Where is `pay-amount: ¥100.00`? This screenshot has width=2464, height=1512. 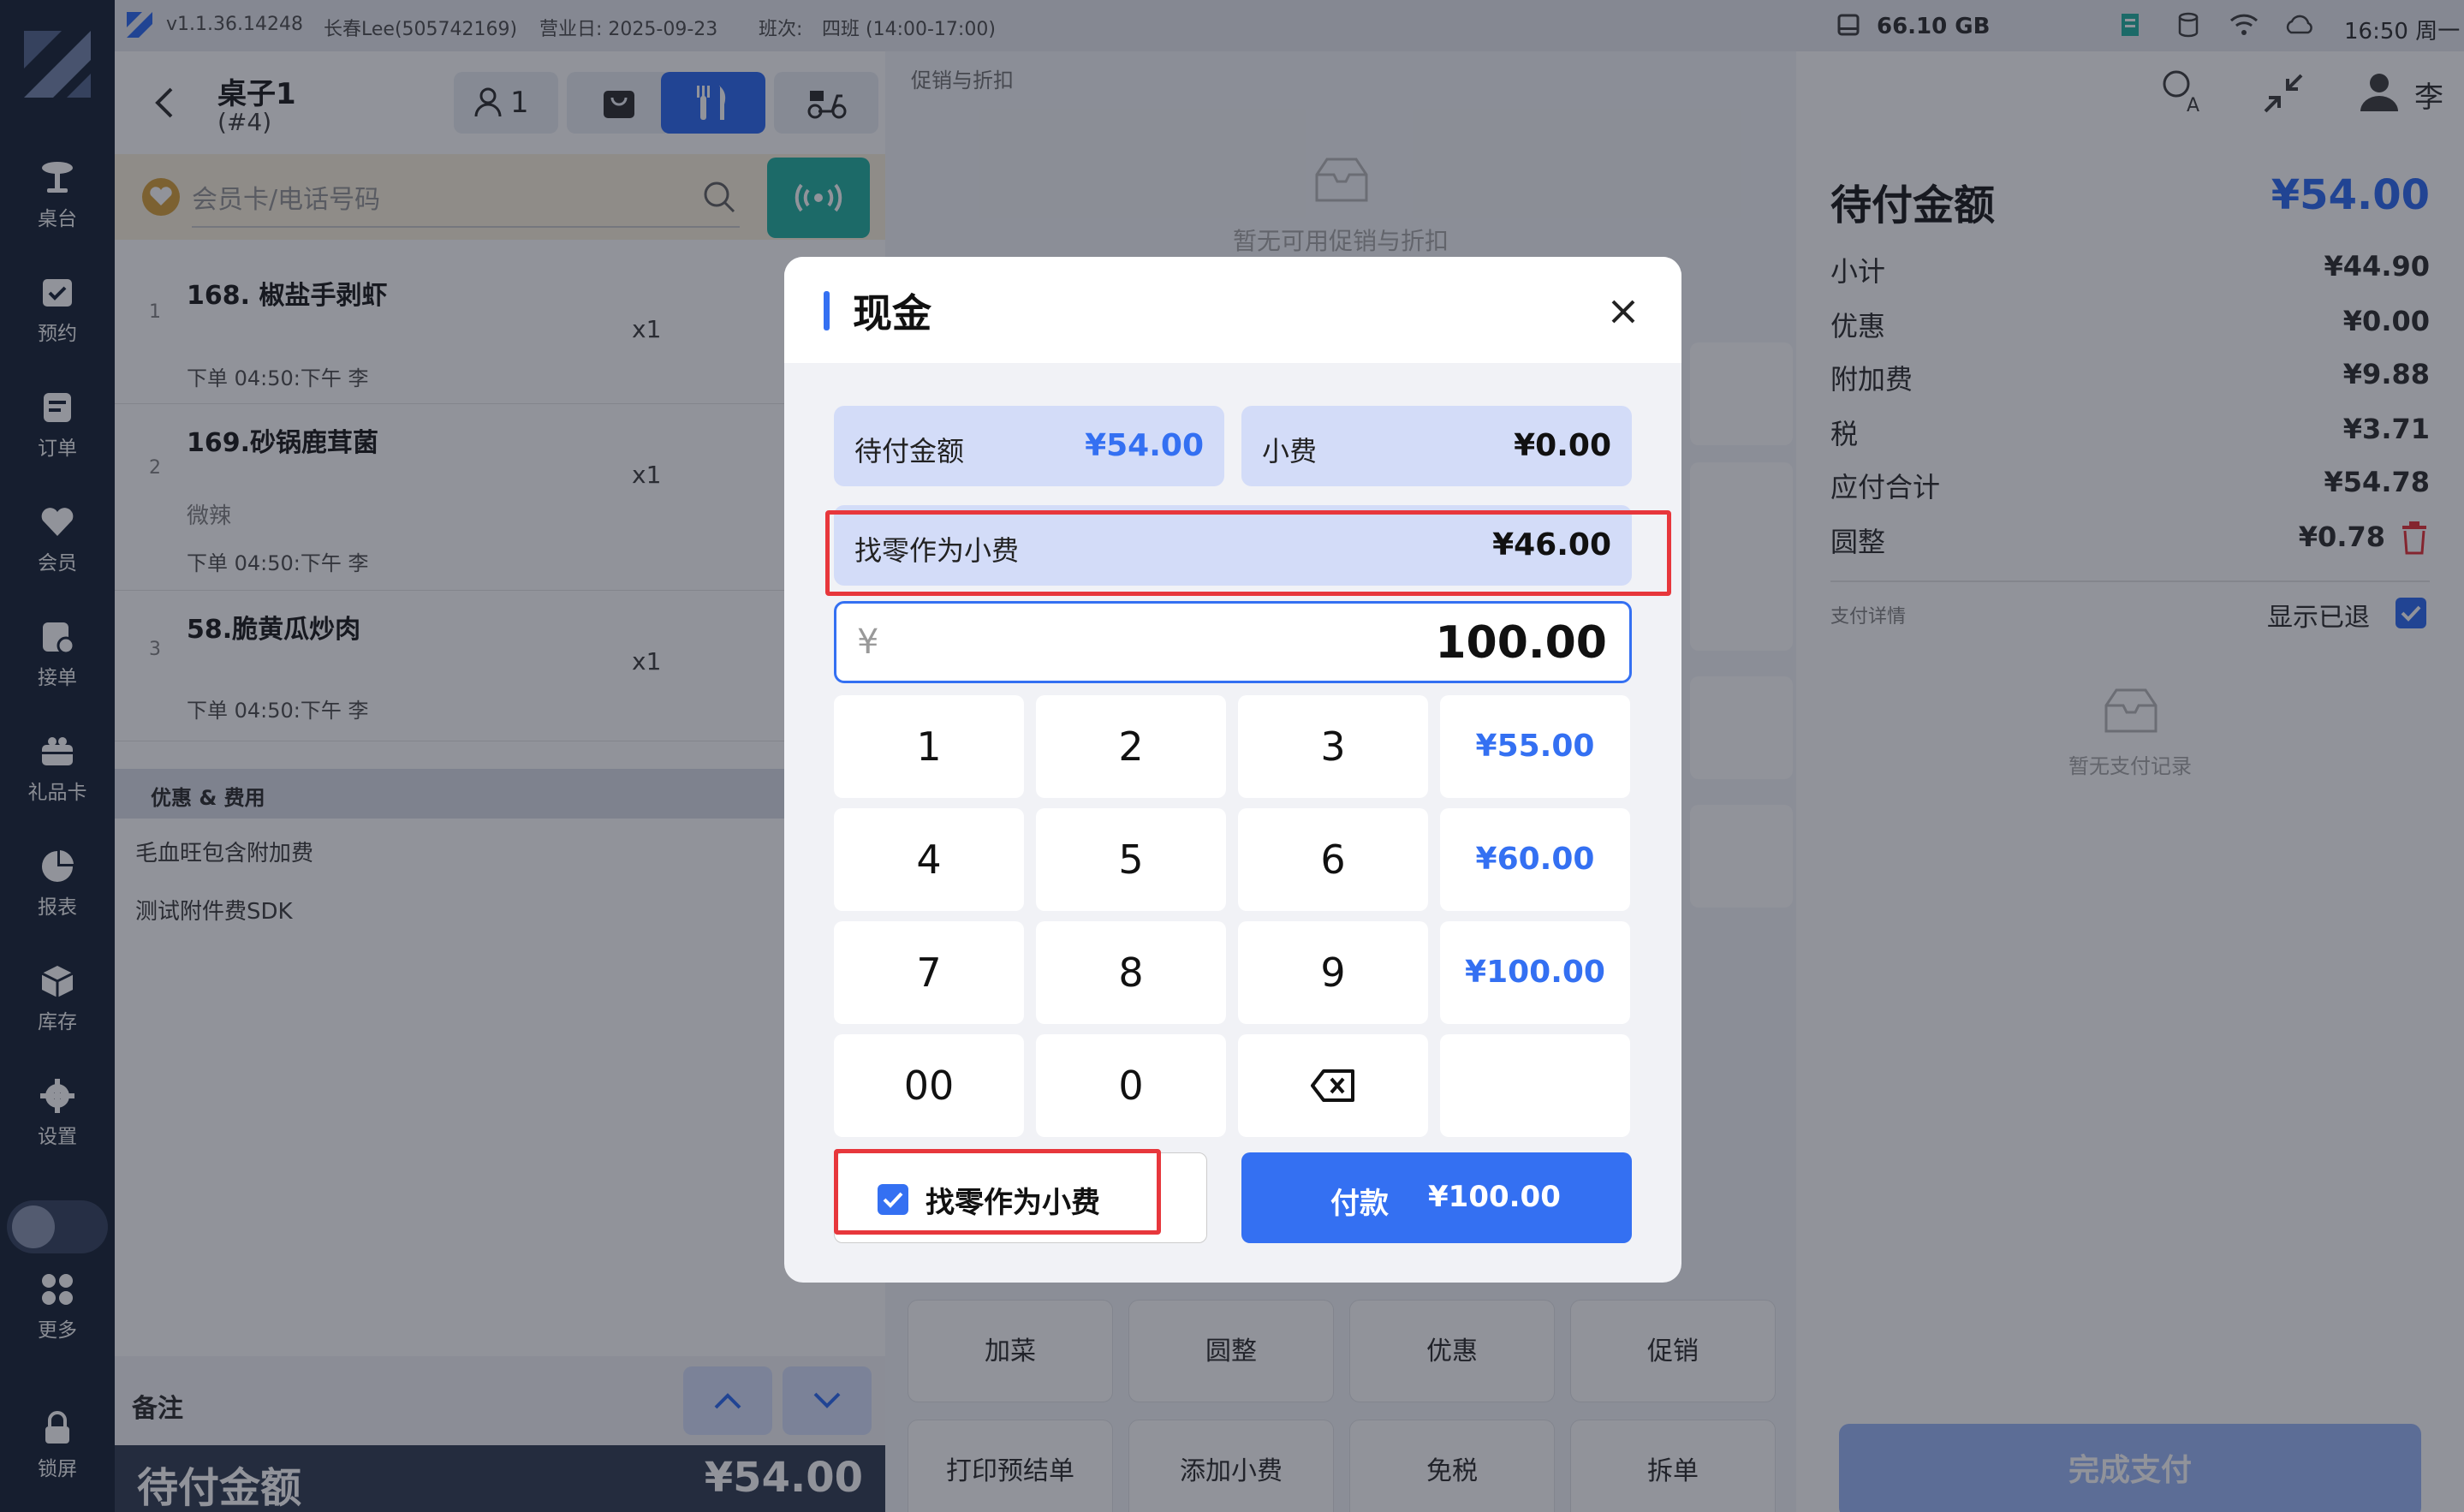
pay-amount: ¥100.00 is located at coordinates (1494, 1197).